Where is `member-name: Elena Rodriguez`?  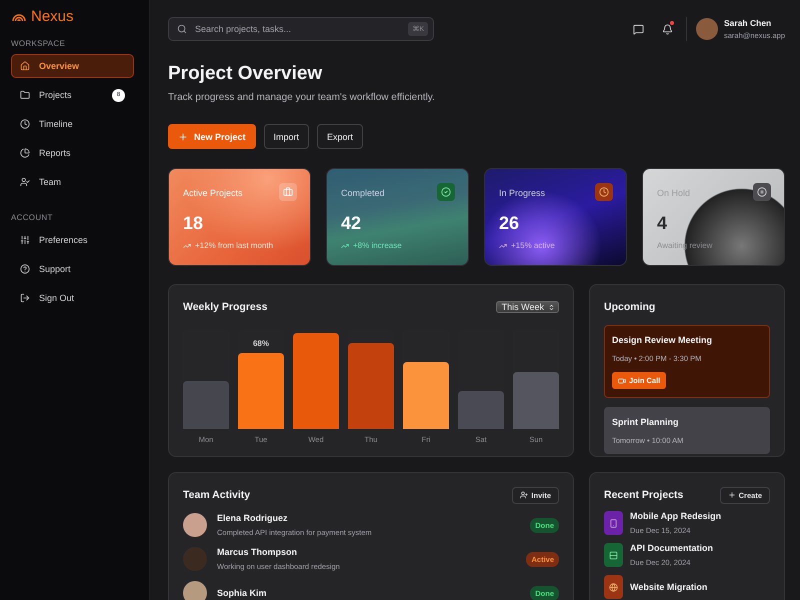 member-name: Elena Rodriguez is located at coordinates (253, 518).